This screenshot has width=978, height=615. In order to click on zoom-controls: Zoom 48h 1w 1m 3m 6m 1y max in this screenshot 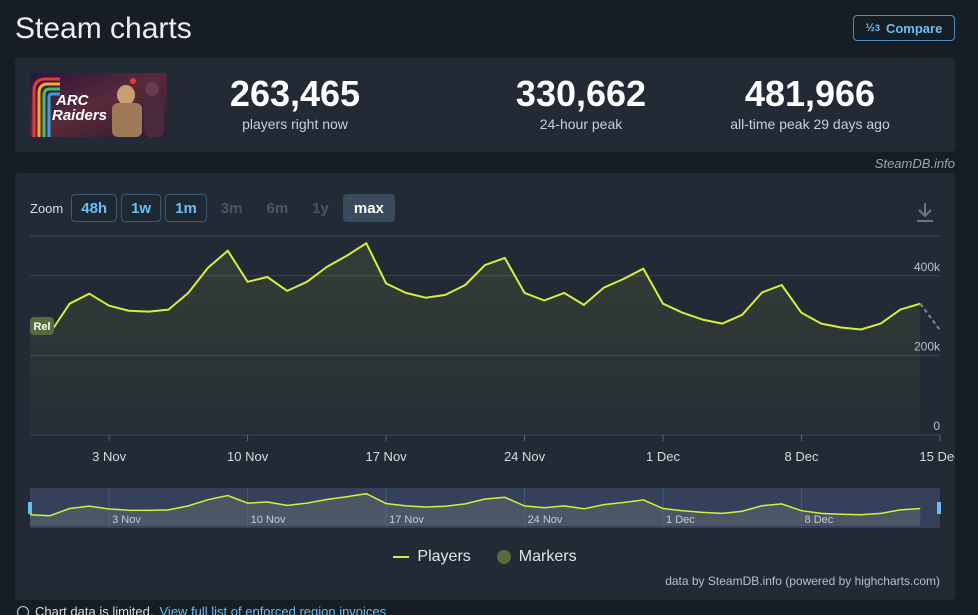, I will do `click(212, 208)`.